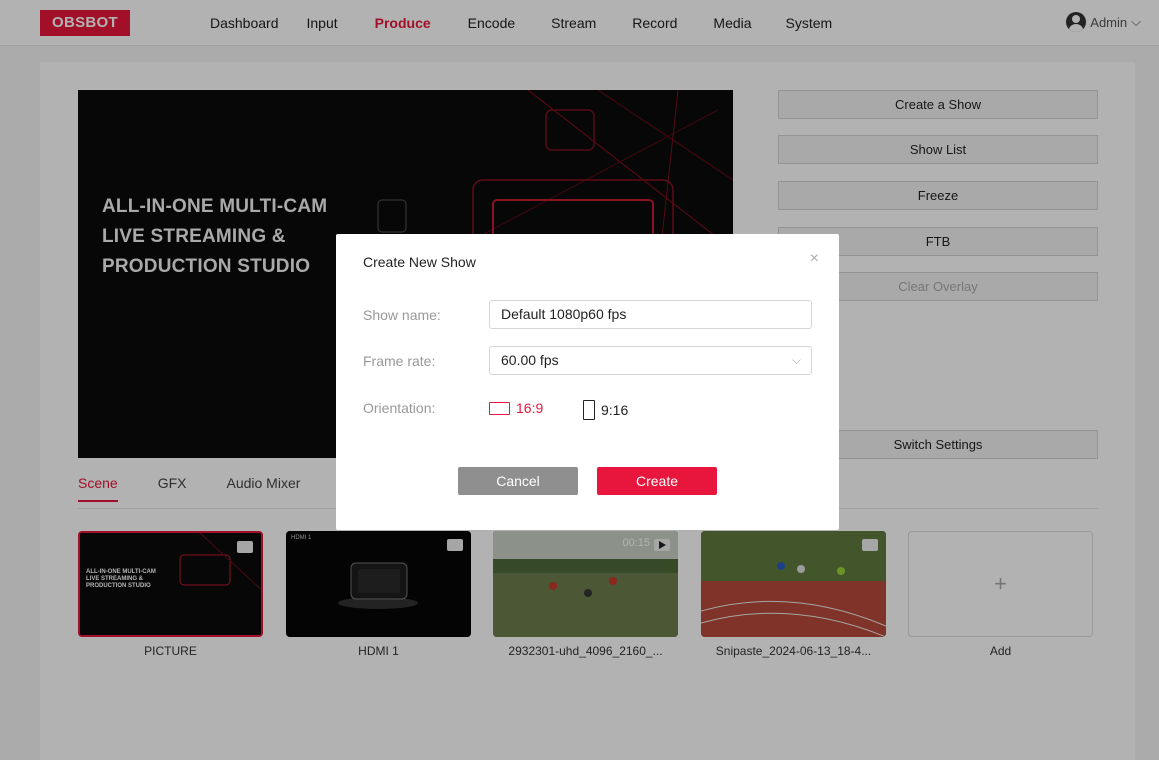  Describe the element at coordinates (615, 410) in the screenshot. I see `orientation-9-16-label: 9:16` at that location.